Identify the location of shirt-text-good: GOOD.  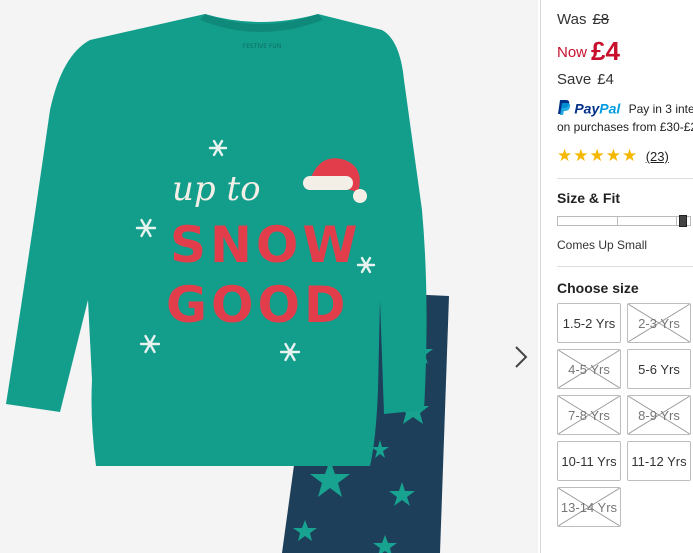
(258, 305).